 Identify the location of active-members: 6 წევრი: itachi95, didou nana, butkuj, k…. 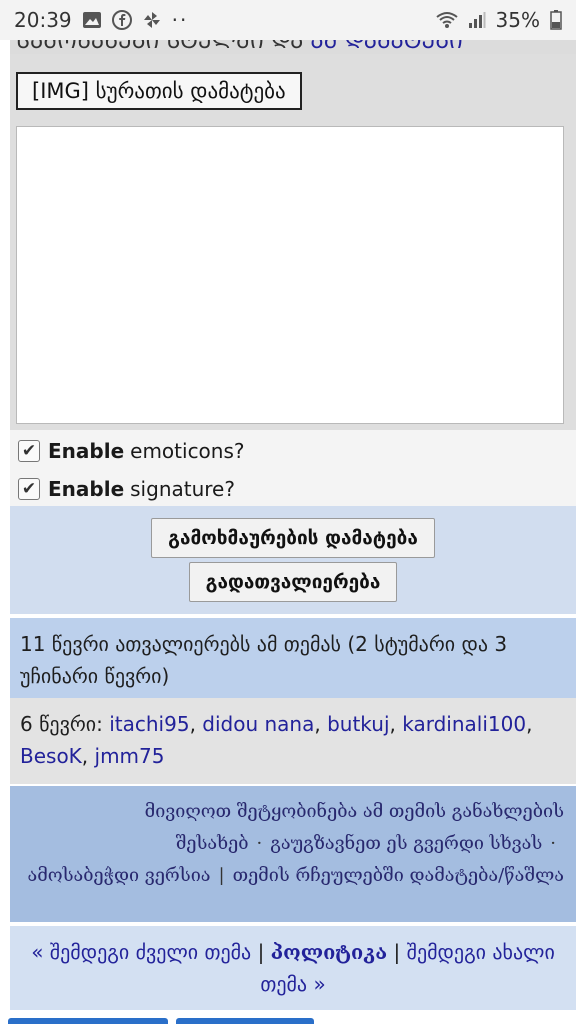
(293, 741).